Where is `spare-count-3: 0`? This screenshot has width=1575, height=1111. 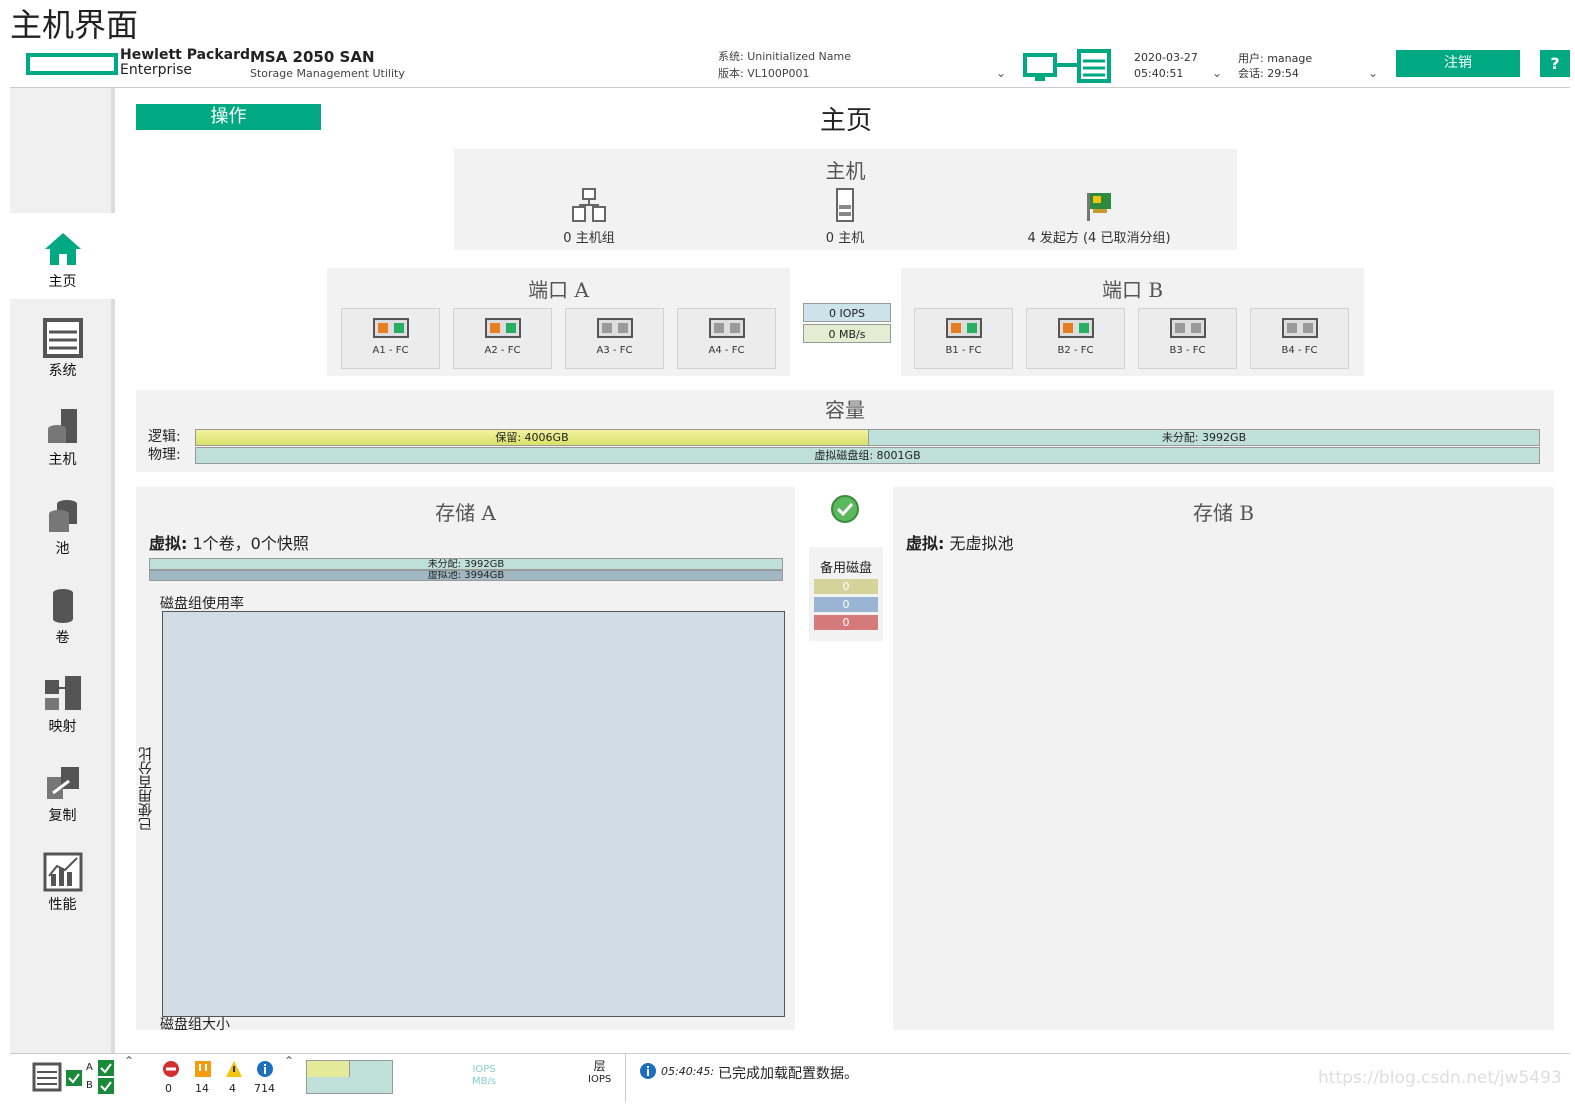 spare-count-3: 0 is located at coordinates (846, 622).